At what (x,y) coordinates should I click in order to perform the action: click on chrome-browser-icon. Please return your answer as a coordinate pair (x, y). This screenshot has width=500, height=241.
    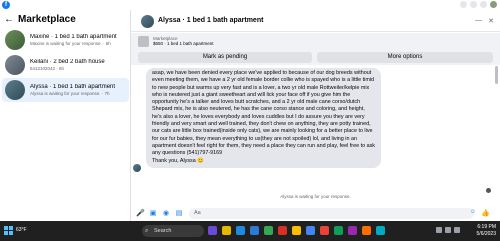
    Looking at the image, I should click on (268, 230).